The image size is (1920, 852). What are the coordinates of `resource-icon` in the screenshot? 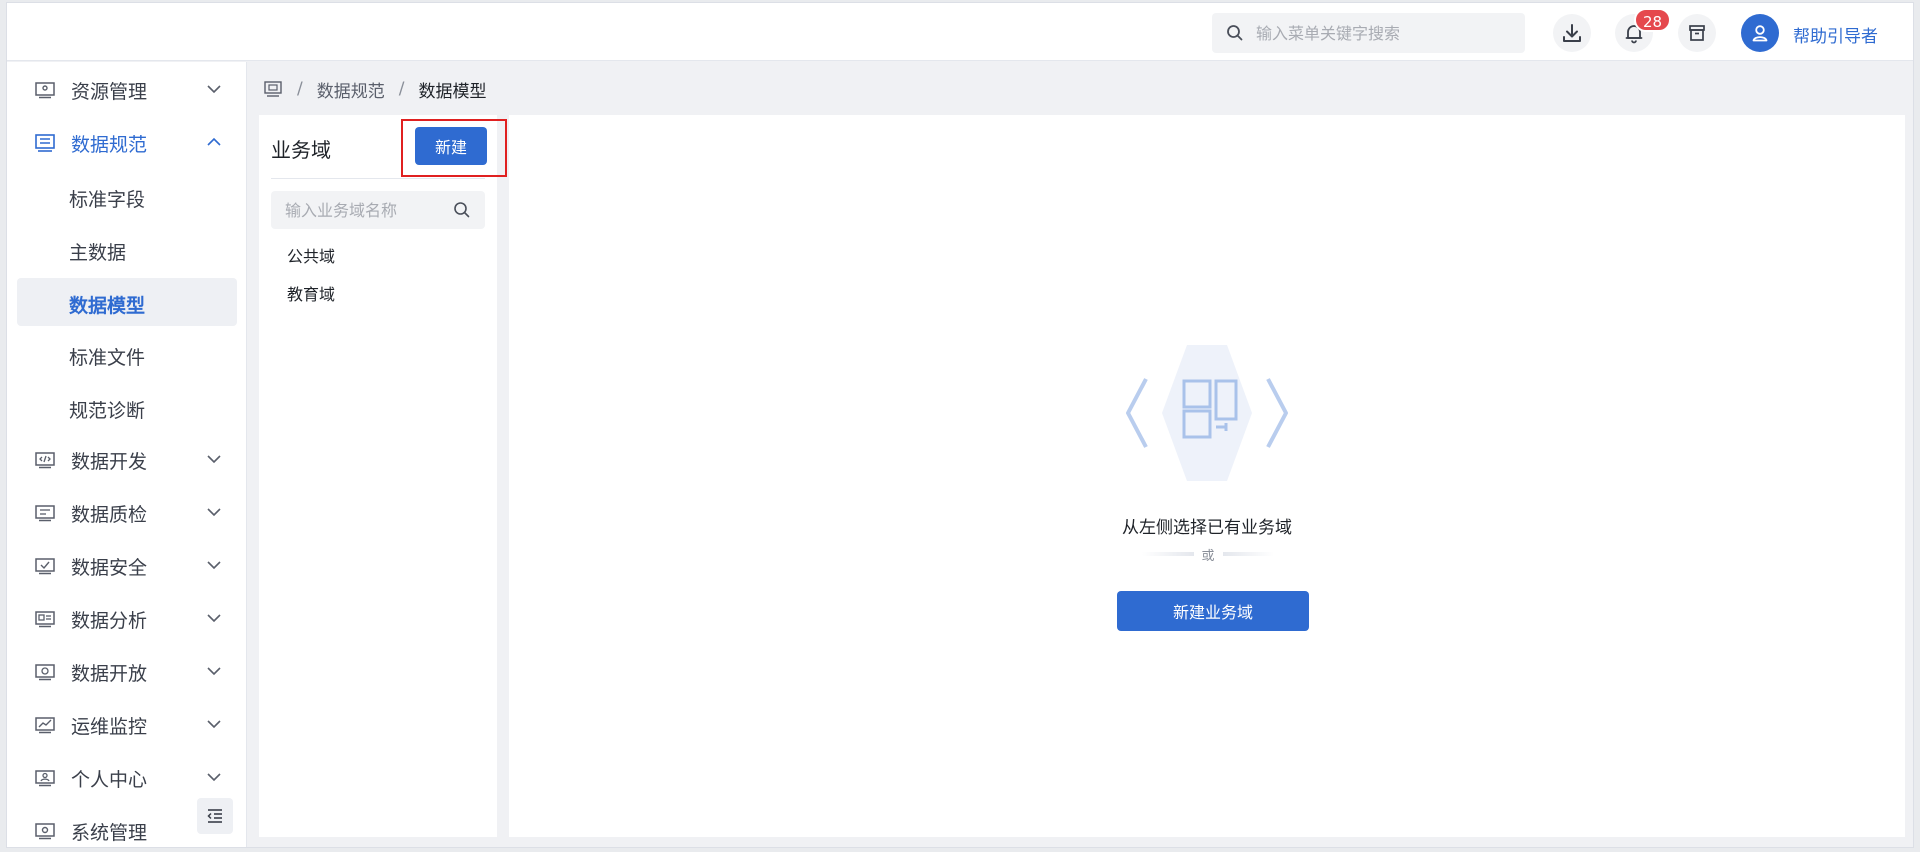 It's located at (45, 90).